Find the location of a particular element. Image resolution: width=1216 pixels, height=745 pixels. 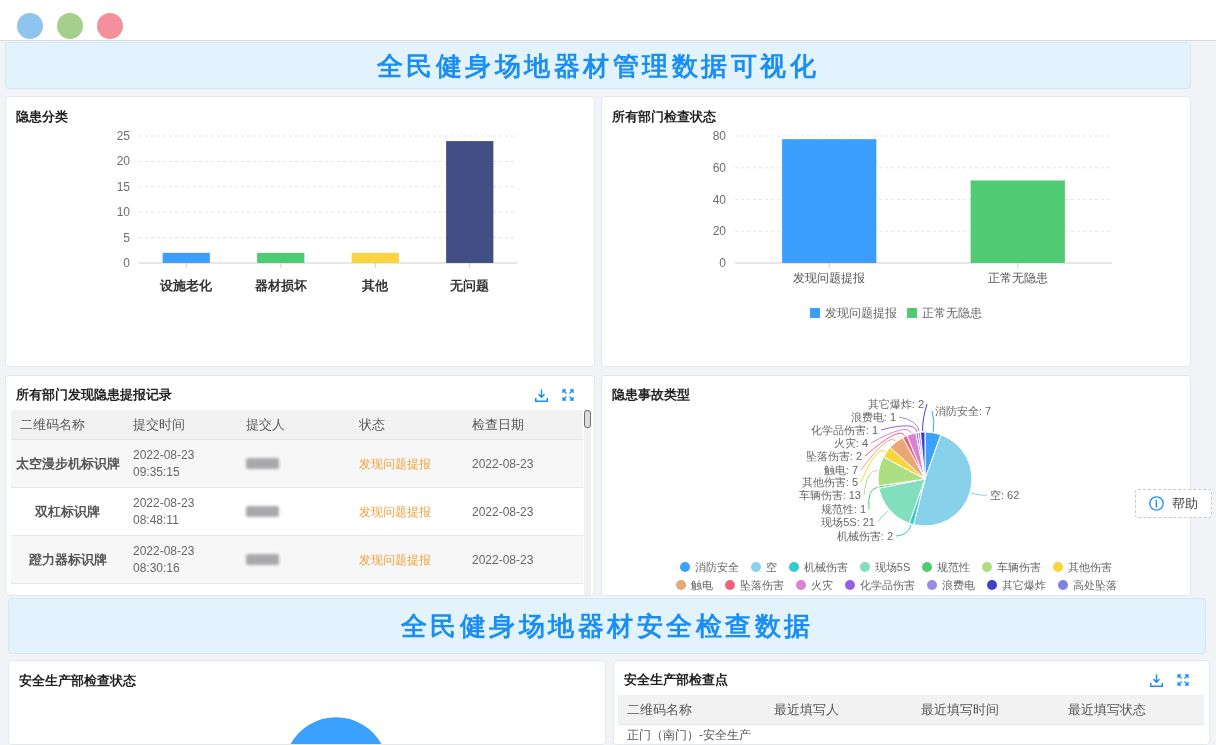

legend-label: 其它爆炸 is located at coordinates (1023, 585).